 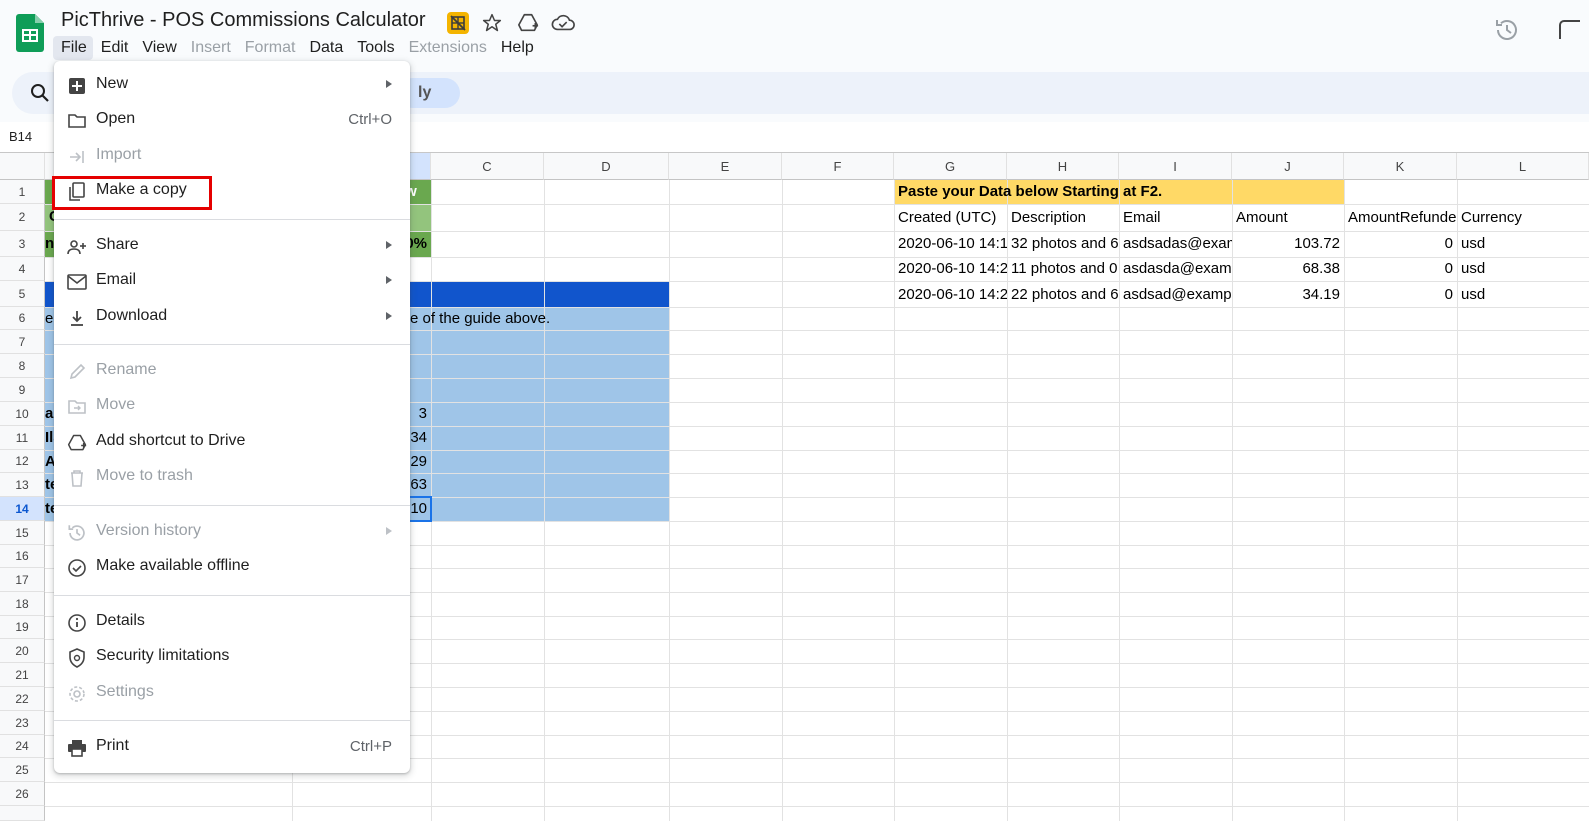 What do you see at coordinates (1175, 295) in the screenshot?
I see `data-cell: asdsad@example.com` at bounding box center [1175, 295].